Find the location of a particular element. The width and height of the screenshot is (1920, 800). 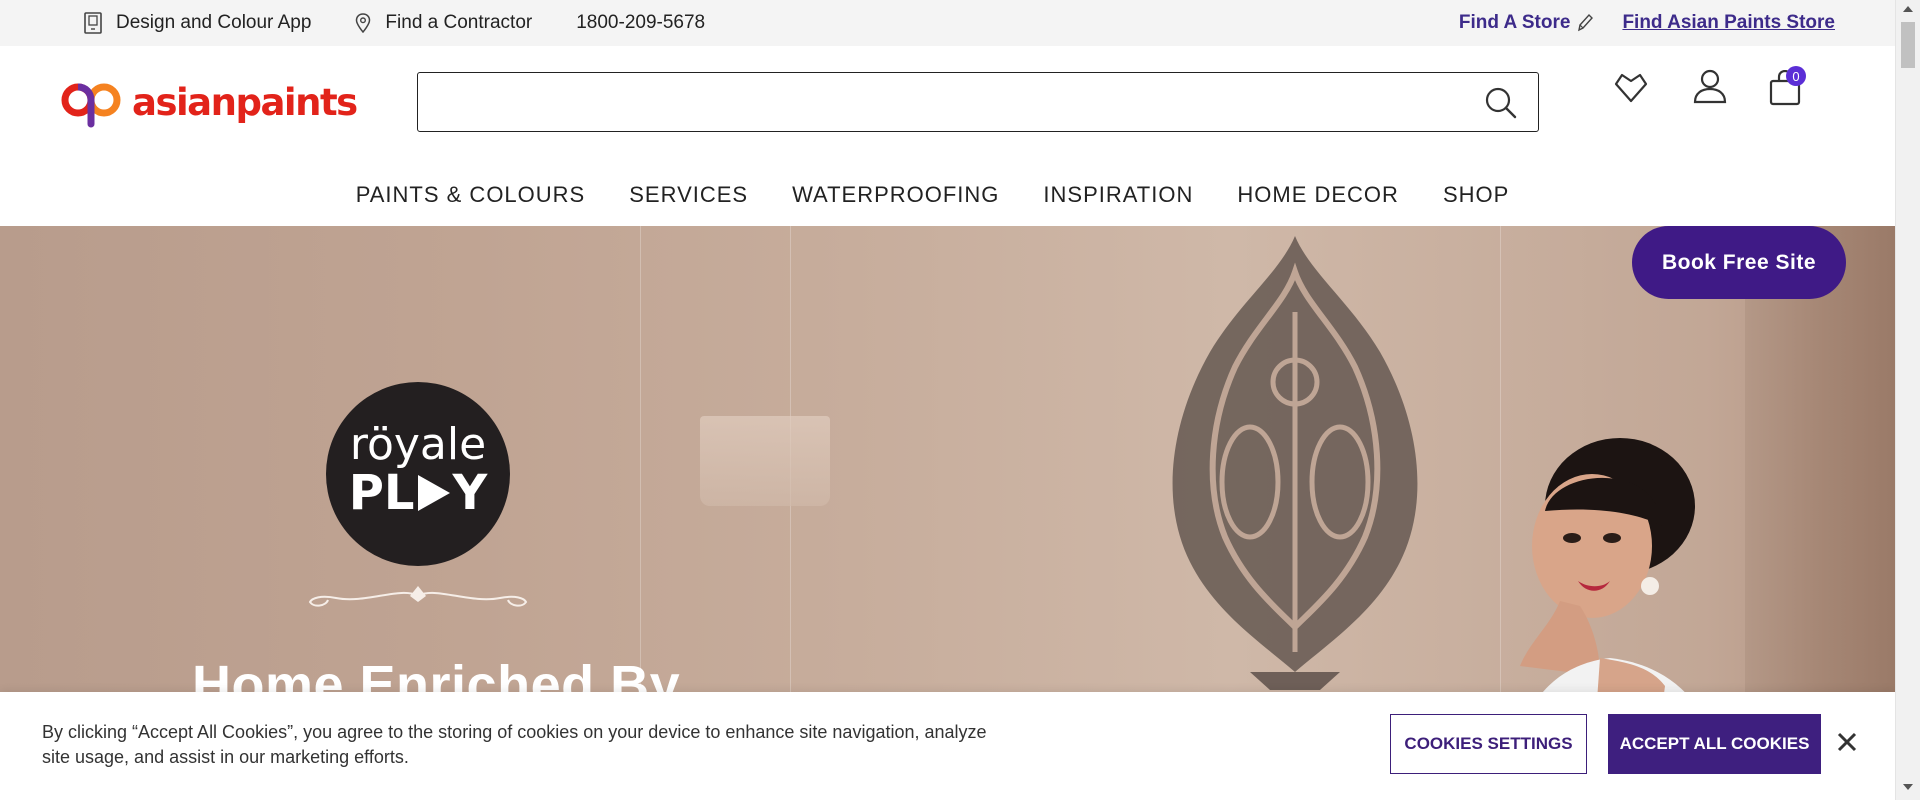

royale-play-logo: röyale PL Y is located at coordinates (418, 474).